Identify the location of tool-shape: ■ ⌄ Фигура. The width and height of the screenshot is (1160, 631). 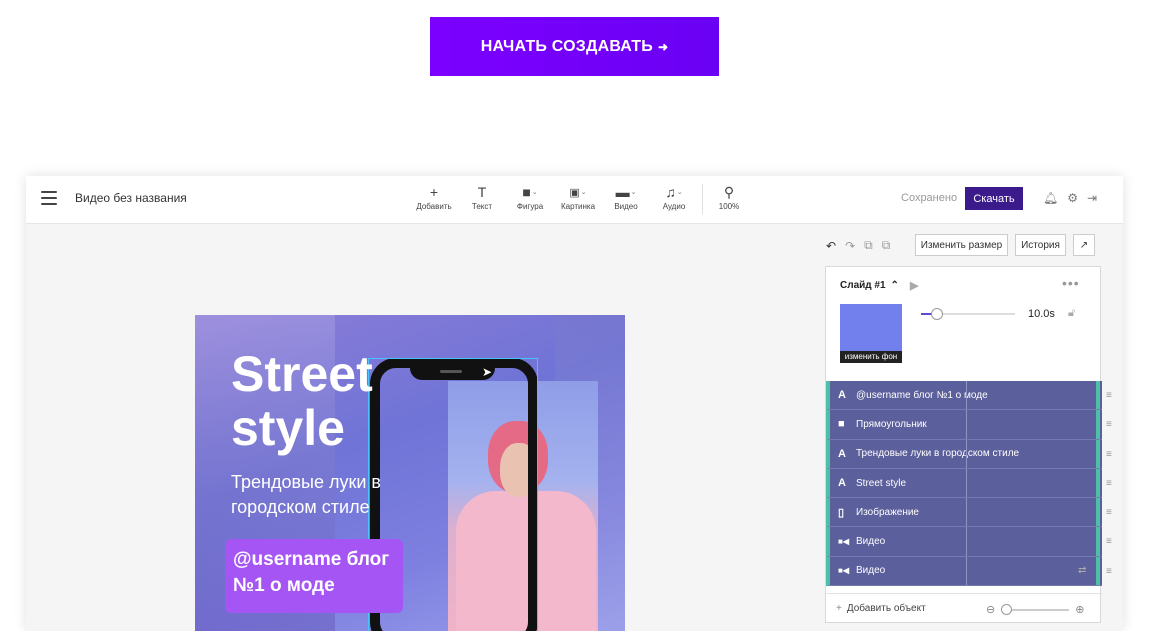
(530, 198).